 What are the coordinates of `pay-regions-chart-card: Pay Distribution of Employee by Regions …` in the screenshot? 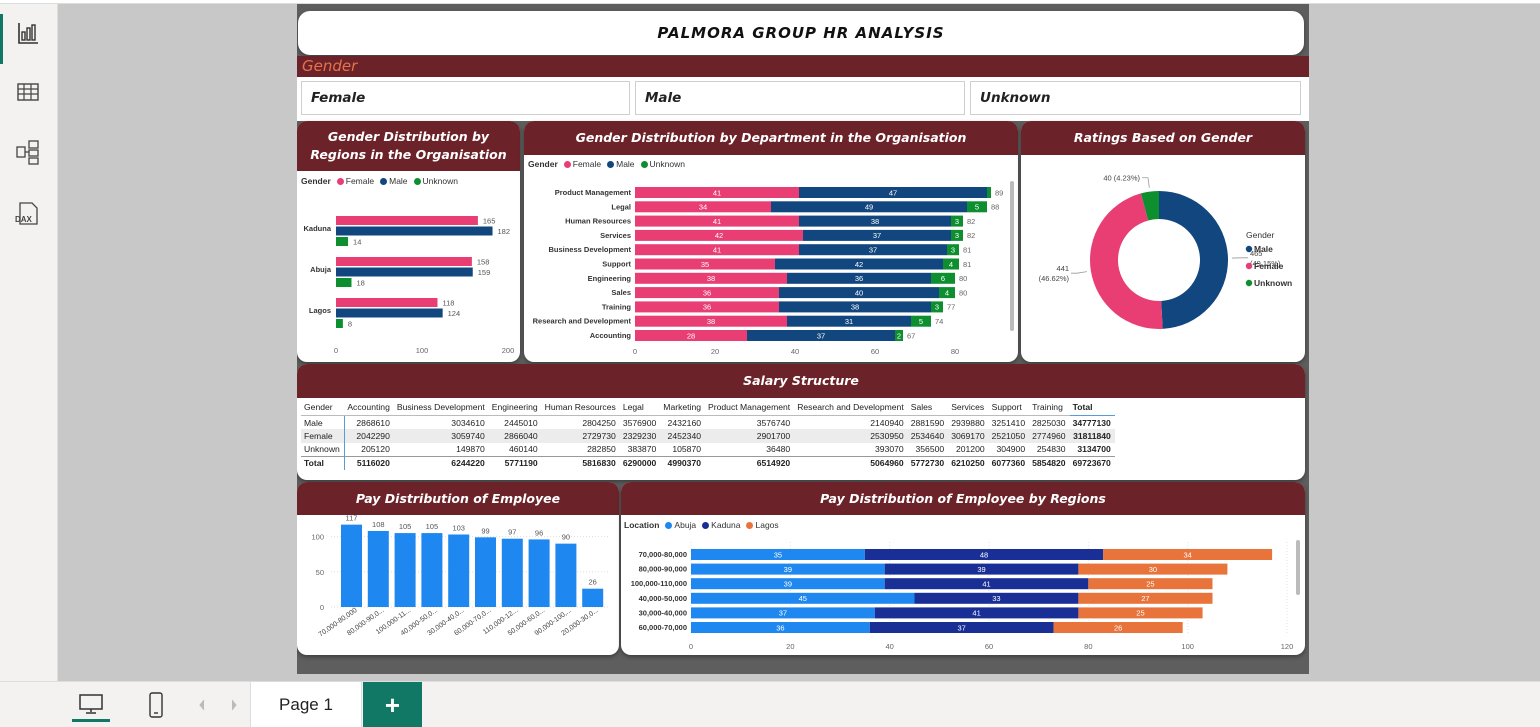 It's located at (963, 568).